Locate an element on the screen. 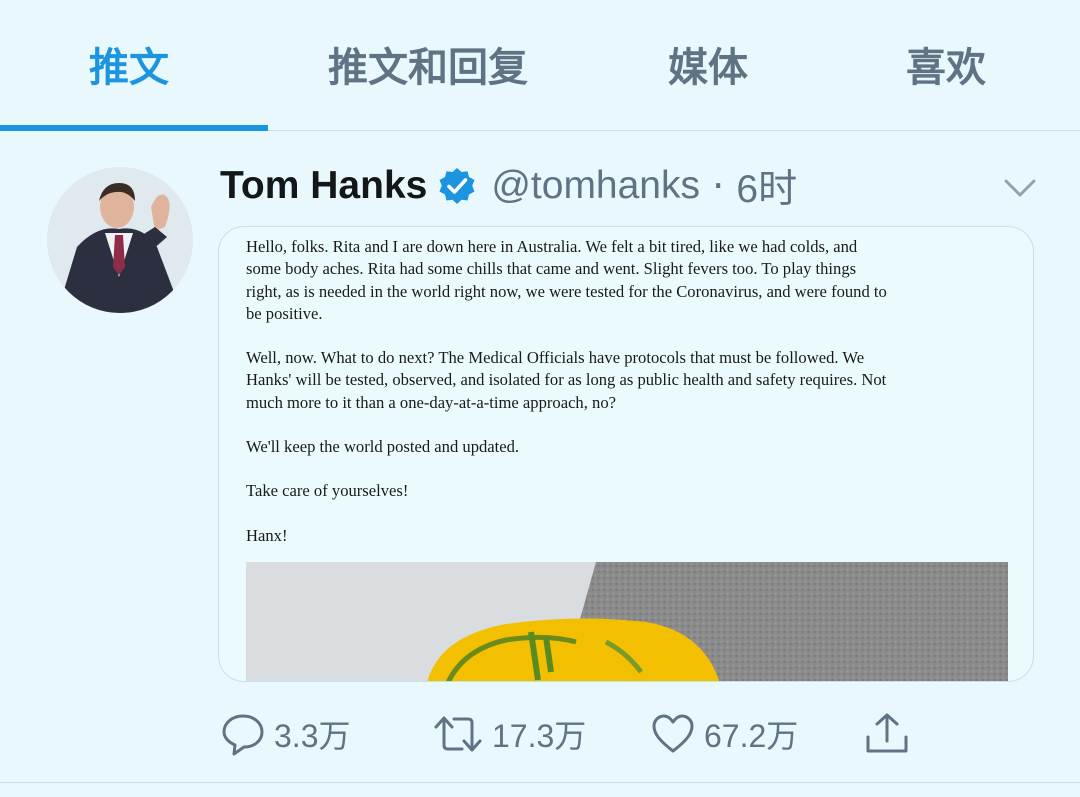  handle: @tomhanks is located at coordinates (595, 186).